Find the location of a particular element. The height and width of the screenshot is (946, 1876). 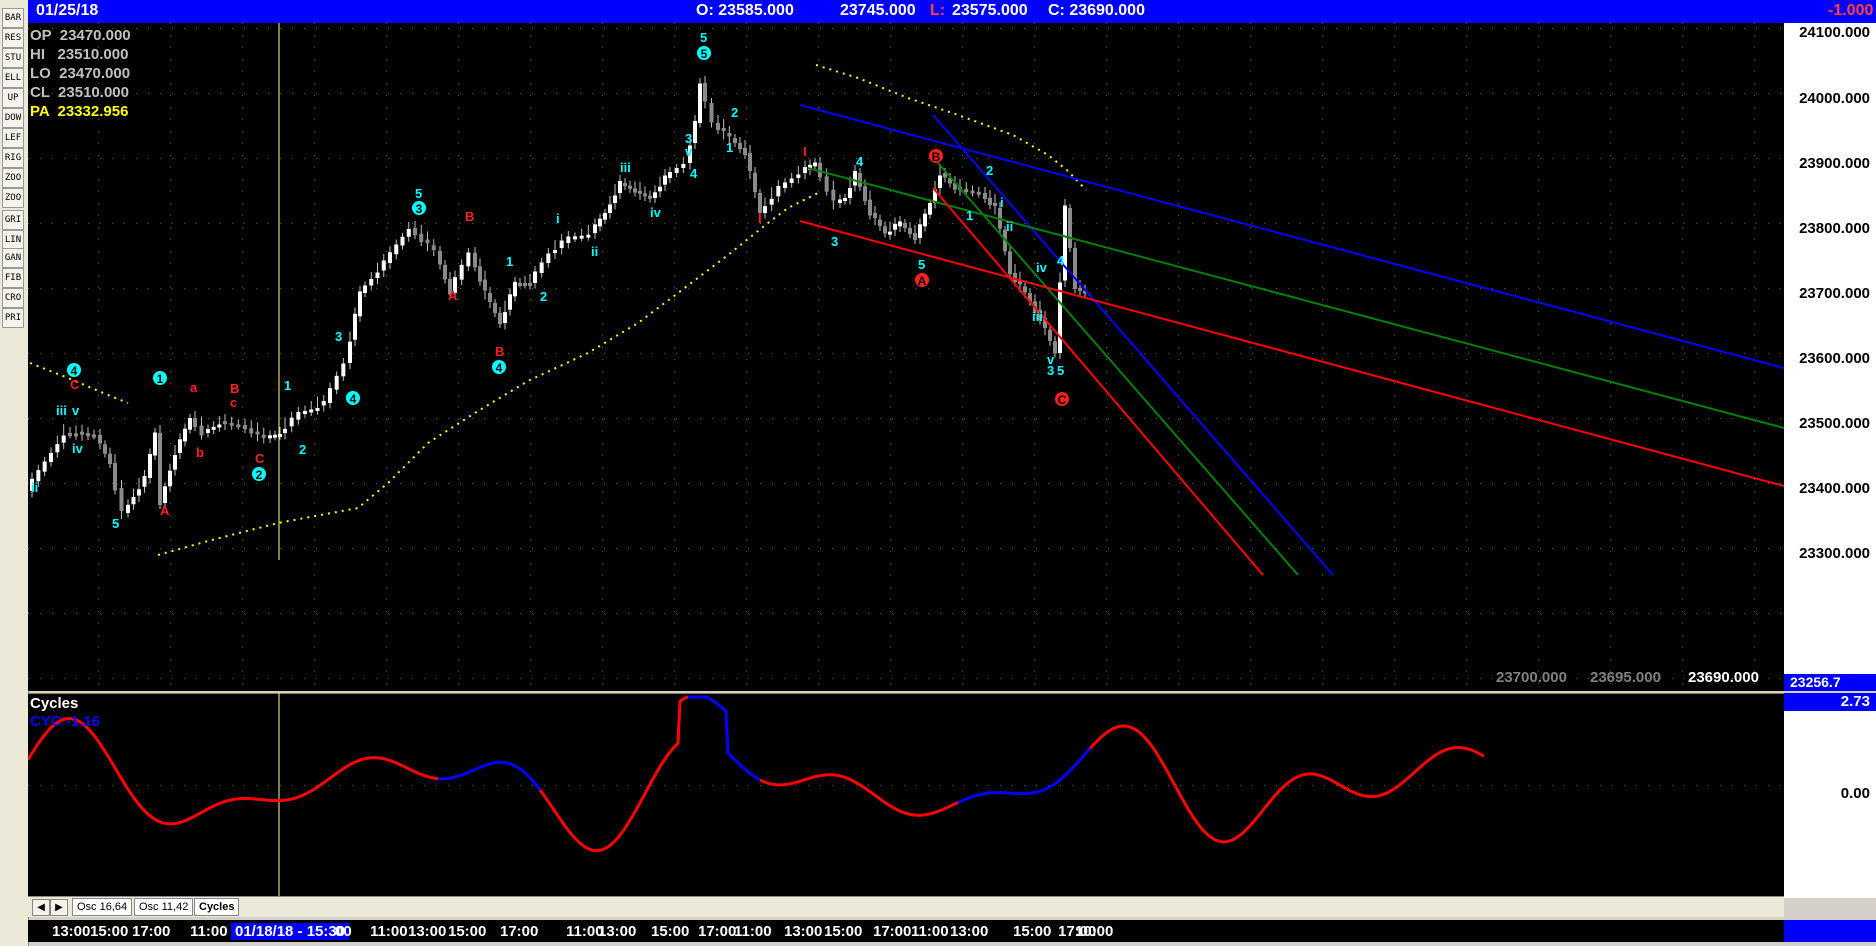

toolbar-down-button: DOW is located at coordinates (13, 118).